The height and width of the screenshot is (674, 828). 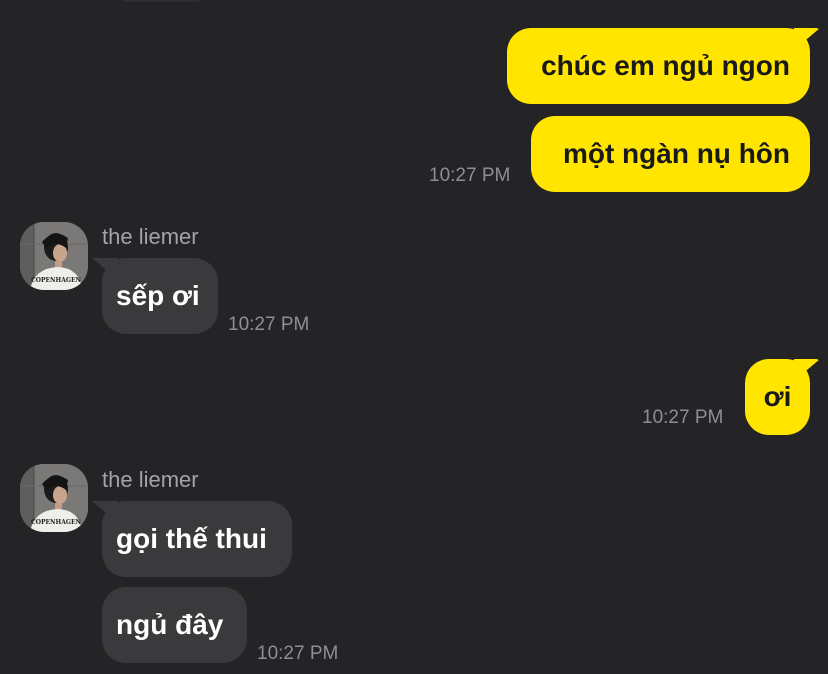 I want to click on message-text: sếp ơi, so click(x=158, y=295).